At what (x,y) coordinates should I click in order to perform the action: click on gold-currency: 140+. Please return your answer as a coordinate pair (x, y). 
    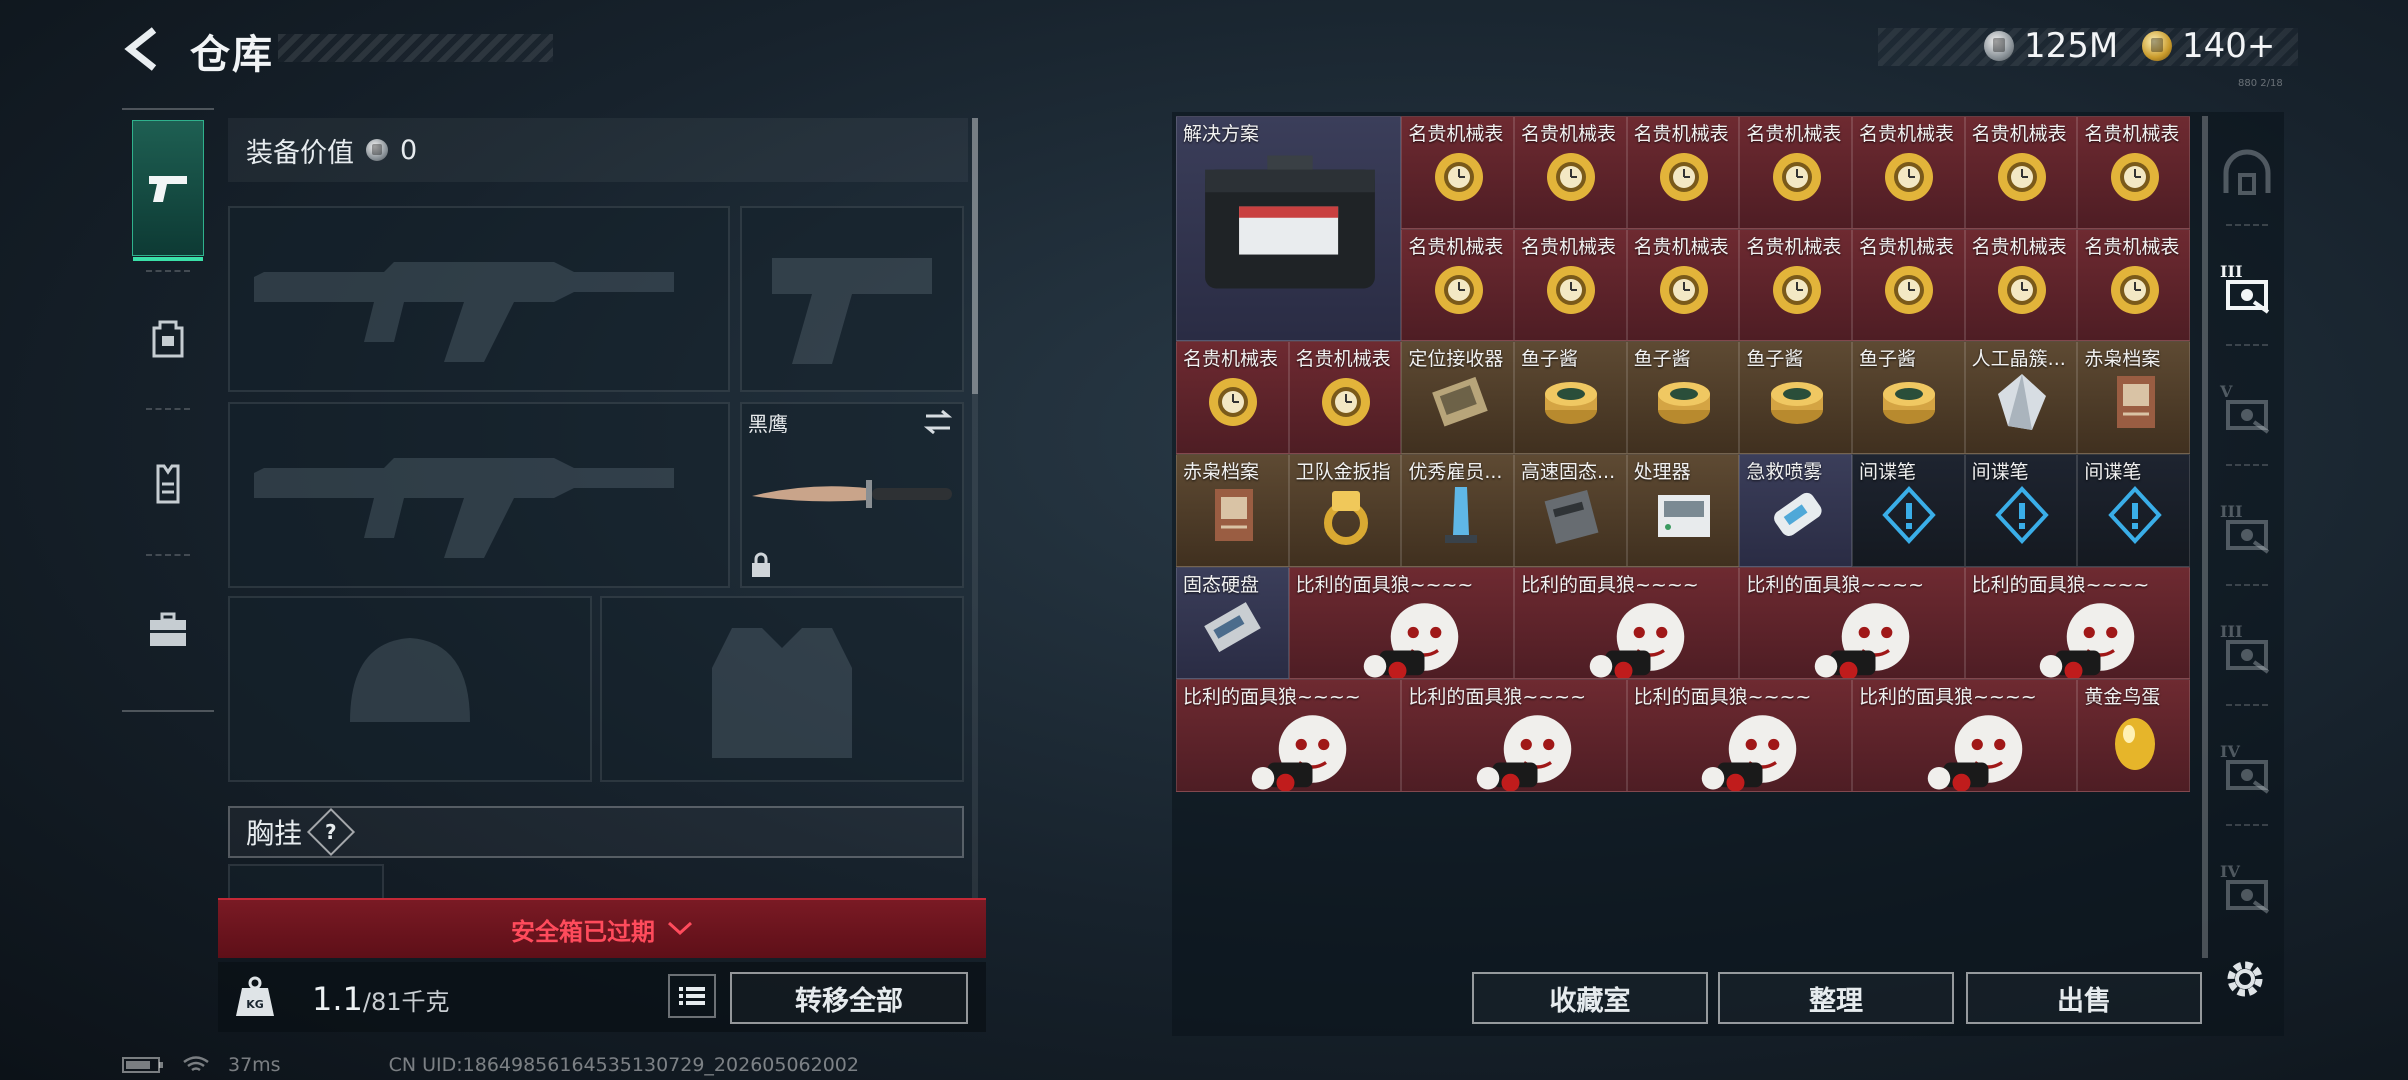
    Looking at the image, I should click on (2208, 46).